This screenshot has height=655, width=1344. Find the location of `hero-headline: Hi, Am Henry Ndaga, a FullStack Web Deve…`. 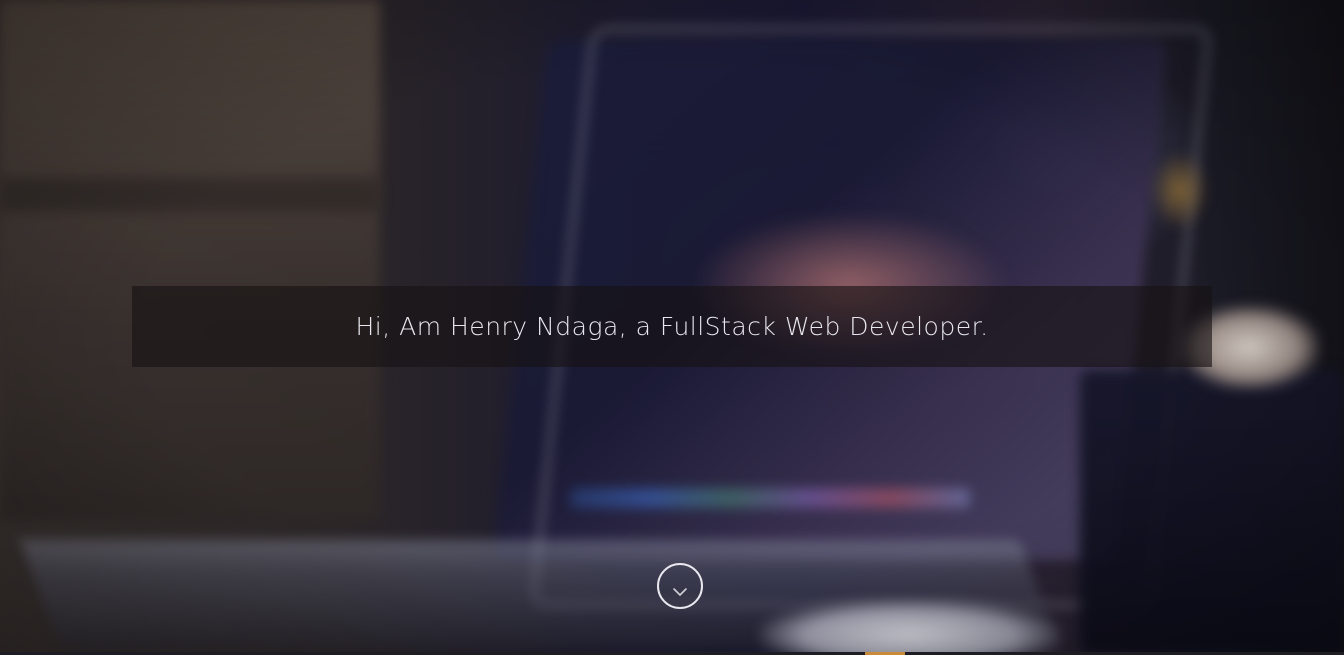

hero-headline: Hi, Am Henry Ndaga, a FullStack Web Deve… is located at coordinates (672, 326).